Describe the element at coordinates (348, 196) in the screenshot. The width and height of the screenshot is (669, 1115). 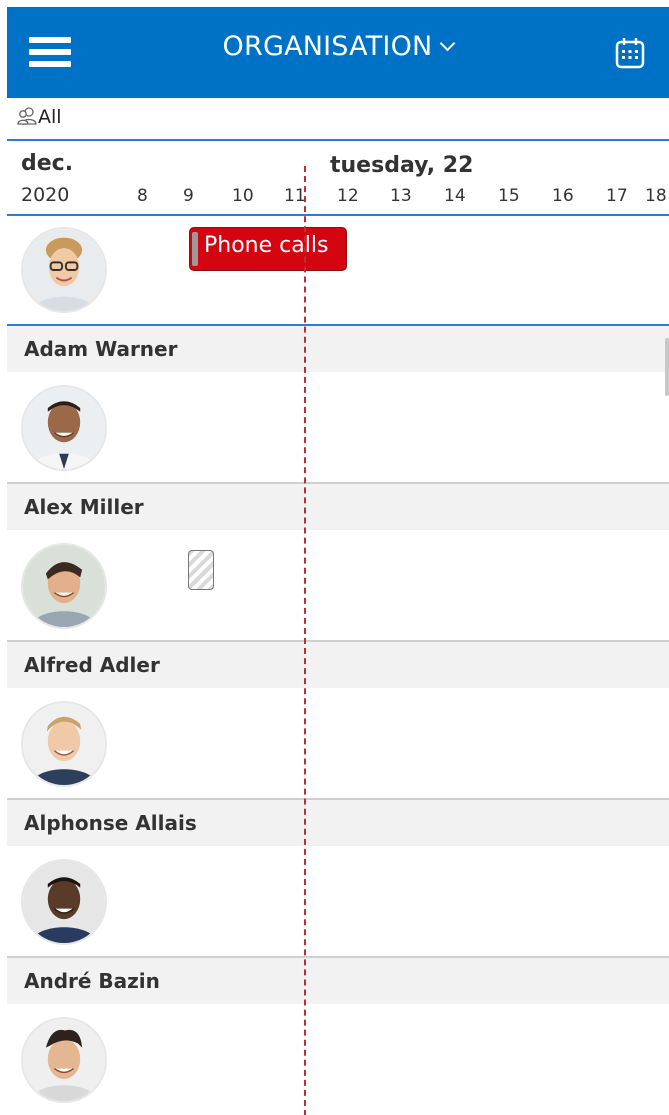
I see `hour-label: 12` at that location.